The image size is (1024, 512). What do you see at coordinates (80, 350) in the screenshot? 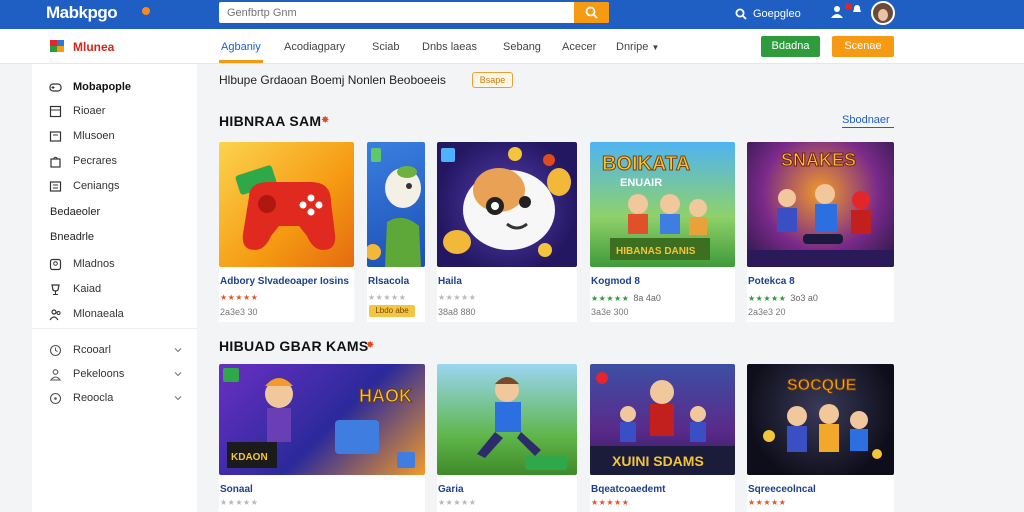
I see `sidebar-item-9: Rcooarl` at bounding box center [80, 350].